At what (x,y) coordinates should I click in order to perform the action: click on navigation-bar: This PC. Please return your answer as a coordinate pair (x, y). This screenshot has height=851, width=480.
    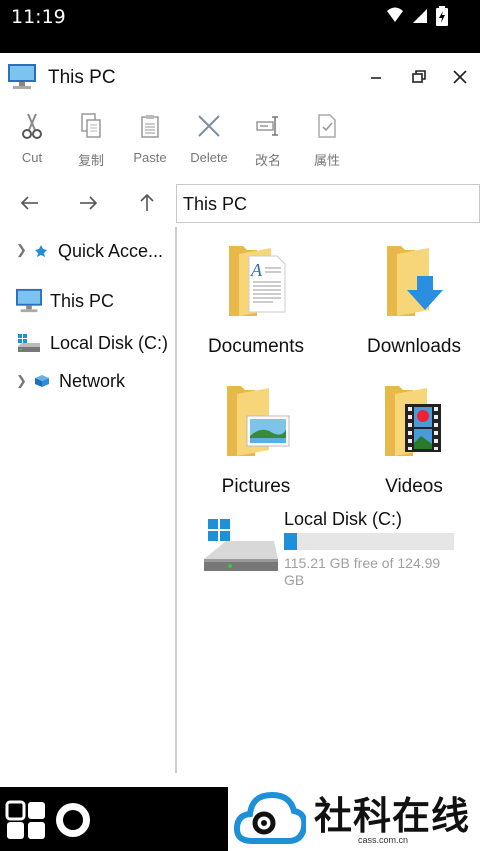
    Looking at the image, I should click on (240, 204).